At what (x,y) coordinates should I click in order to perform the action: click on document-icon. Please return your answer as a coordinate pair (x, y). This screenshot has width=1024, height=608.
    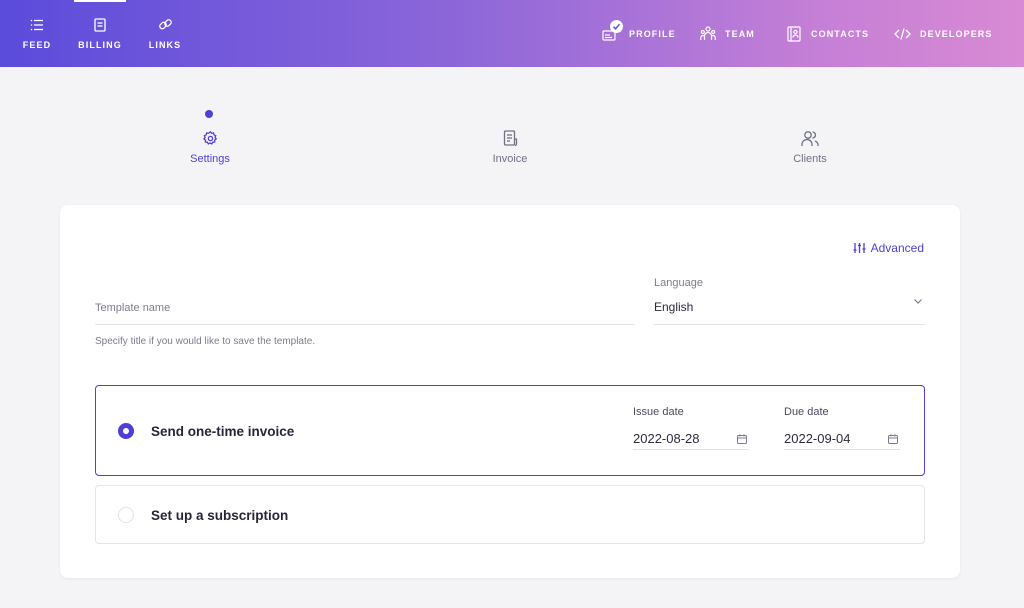
    Looking at the image, I should click on (100, 24).